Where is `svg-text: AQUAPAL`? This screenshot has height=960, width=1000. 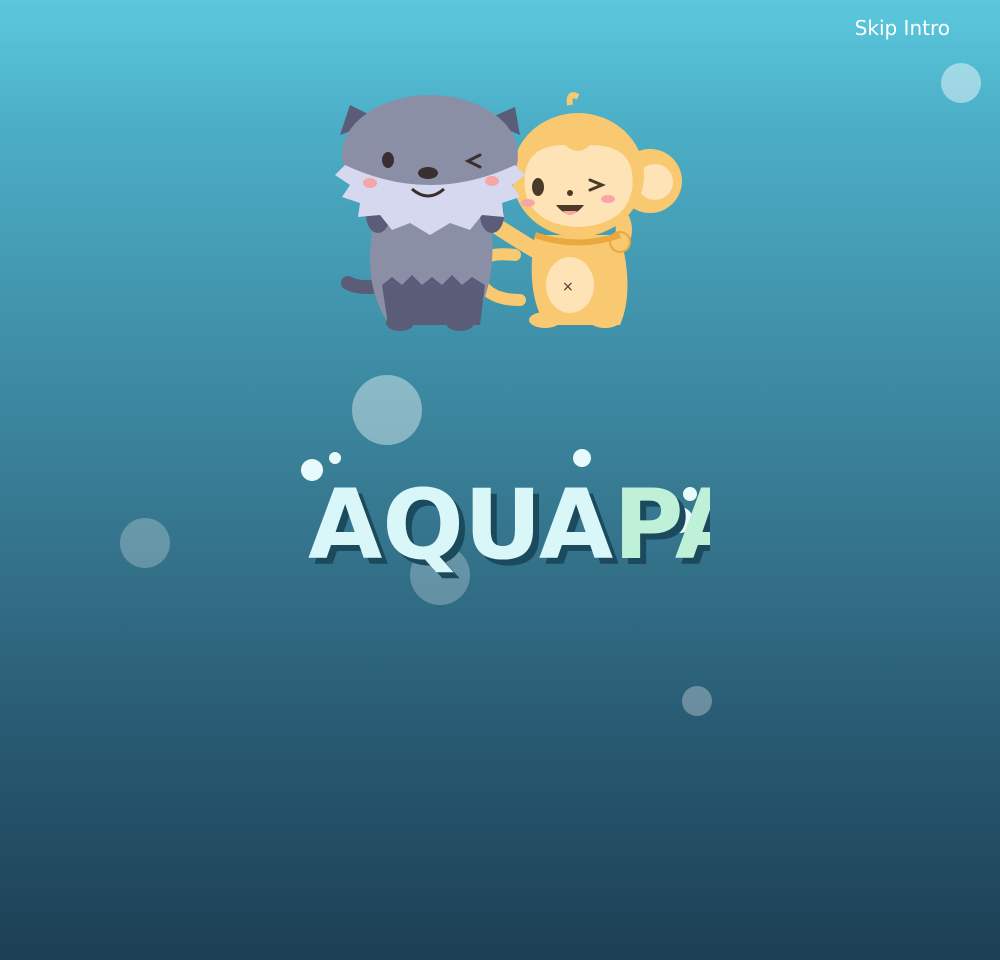 svg-text: AQUAPAL is located at coordinates (509, 524).